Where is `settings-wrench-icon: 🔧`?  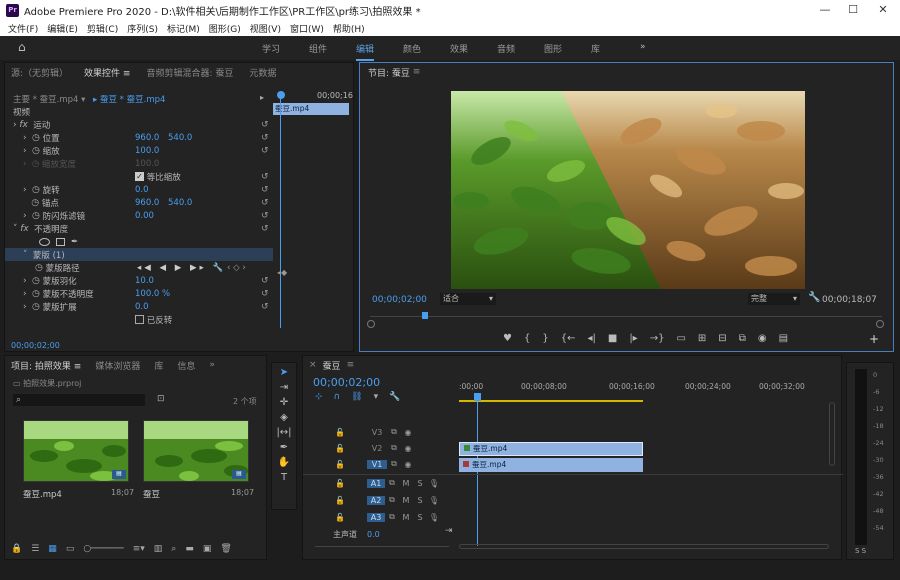 settings-wrench-icon: 🔧 is located at coordinates (814, 297).